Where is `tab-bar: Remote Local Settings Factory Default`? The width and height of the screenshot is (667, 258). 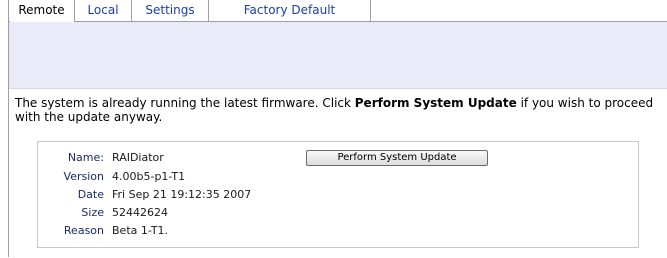
tab-bar: Remote Local Settings Factory Default is located at coordinates (338, 11).